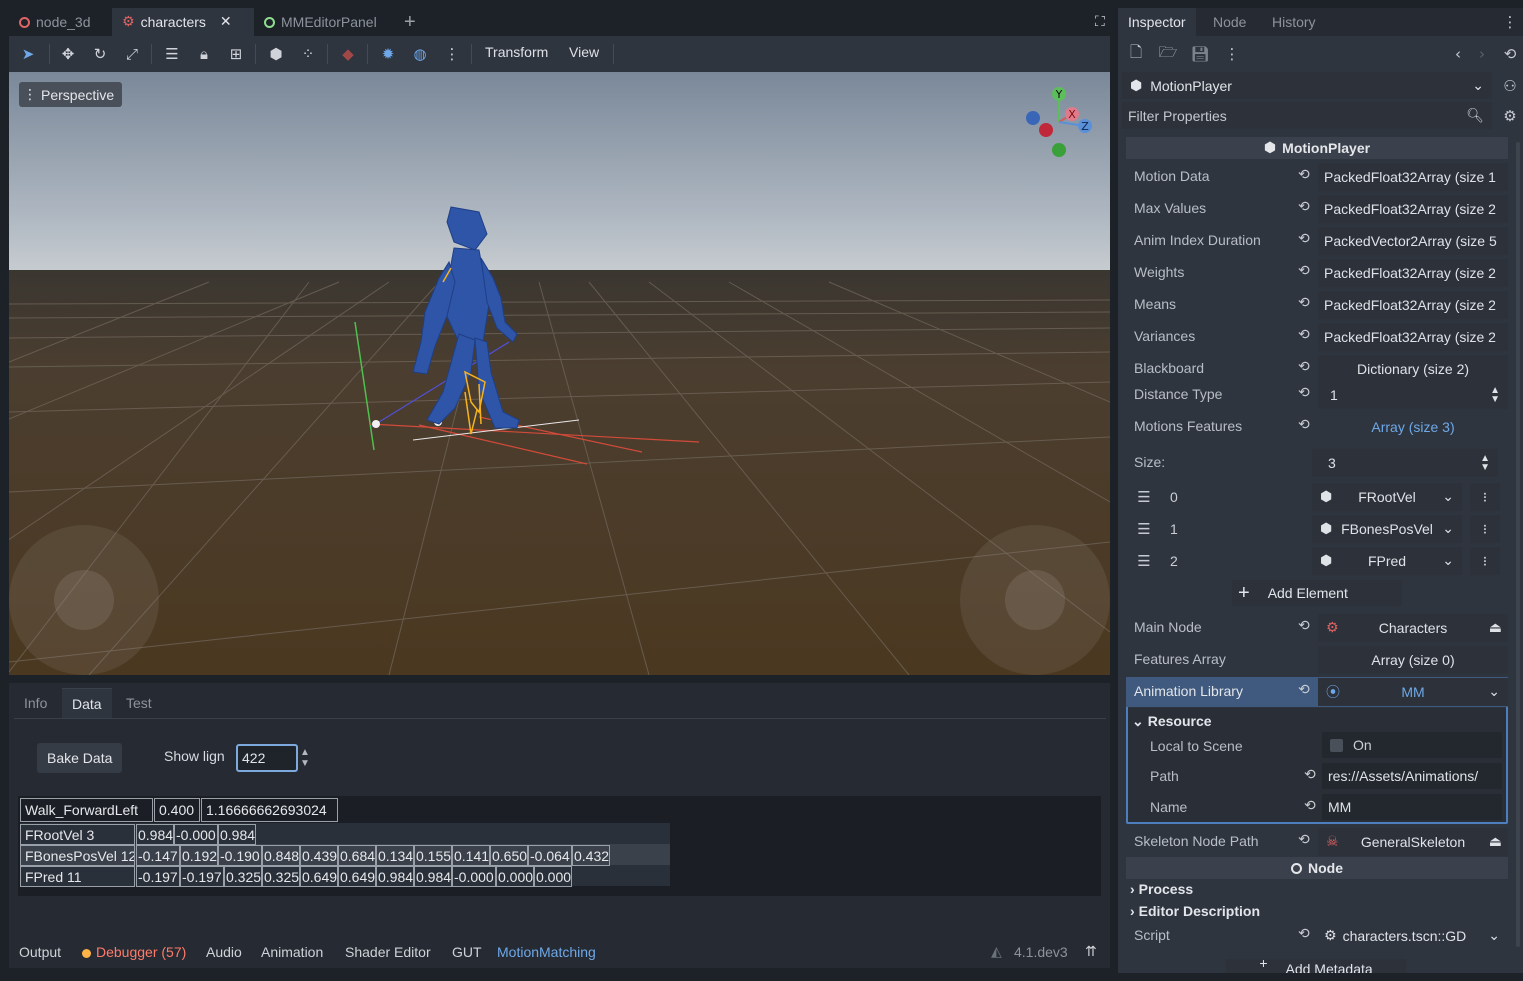  What do you see at coordinates (1317, 273) in the screenshot?
I see `property-row: Weights ⟲ PackedFloat32Array (size 2` at bounding box center [1317, 273].